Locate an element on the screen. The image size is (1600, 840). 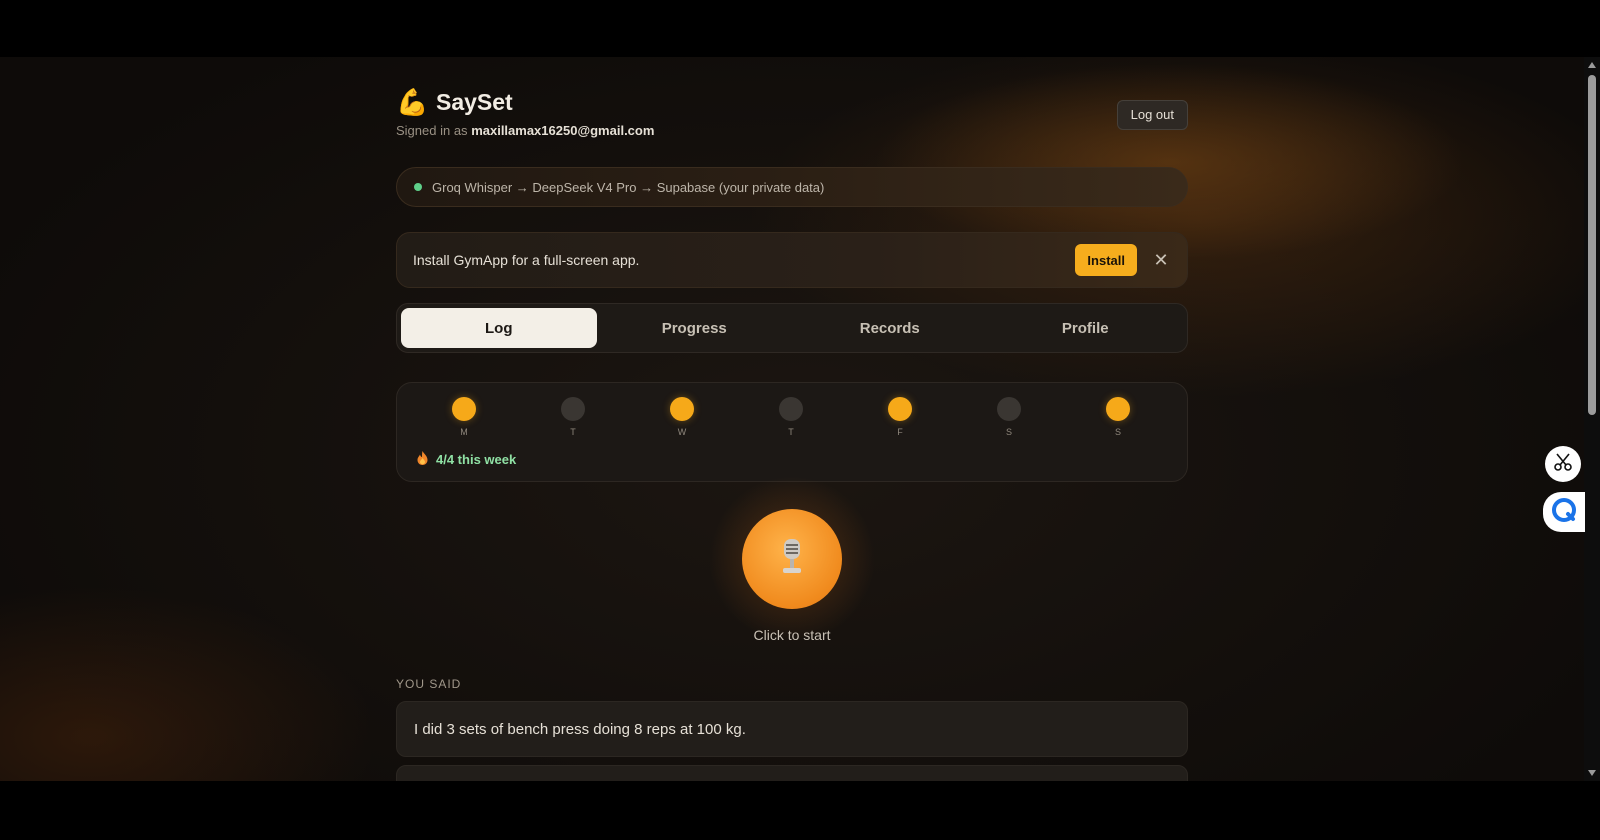
streak-text: 4/4 this week is located at coordinates (476, 459).